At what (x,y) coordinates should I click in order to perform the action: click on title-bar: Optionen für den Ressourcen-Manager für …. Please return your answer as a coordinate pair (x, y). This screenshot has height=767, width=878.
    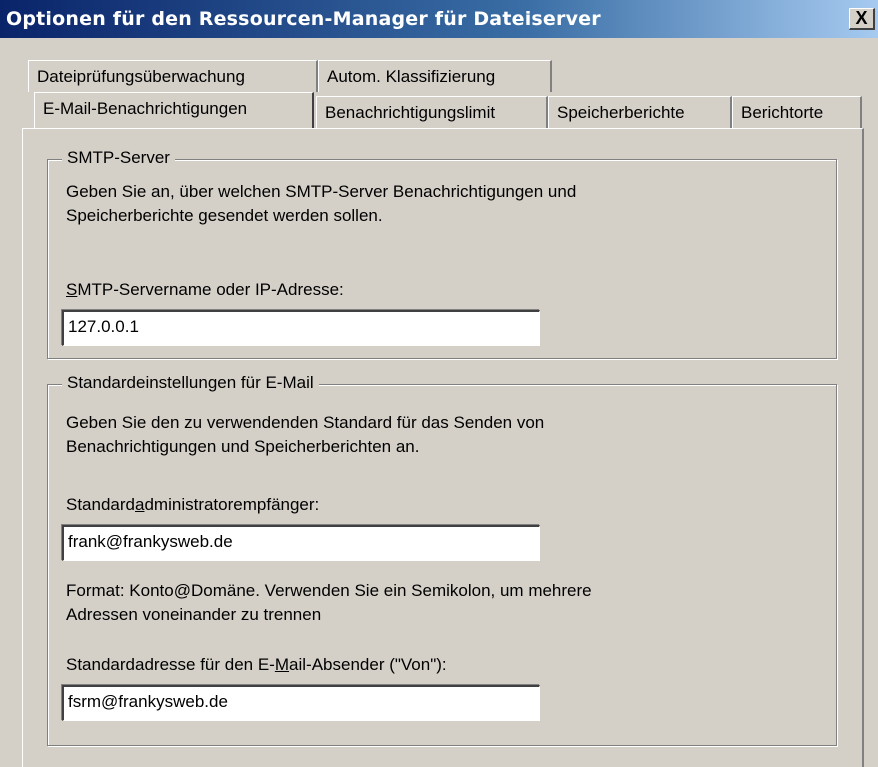
    Looking at the image, I should click on (439, 19).